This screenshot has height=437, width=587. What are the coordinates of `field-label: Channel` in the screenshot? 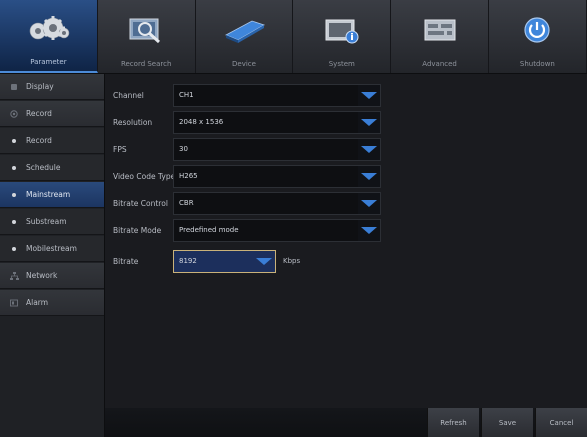 It's located at (128, 95).